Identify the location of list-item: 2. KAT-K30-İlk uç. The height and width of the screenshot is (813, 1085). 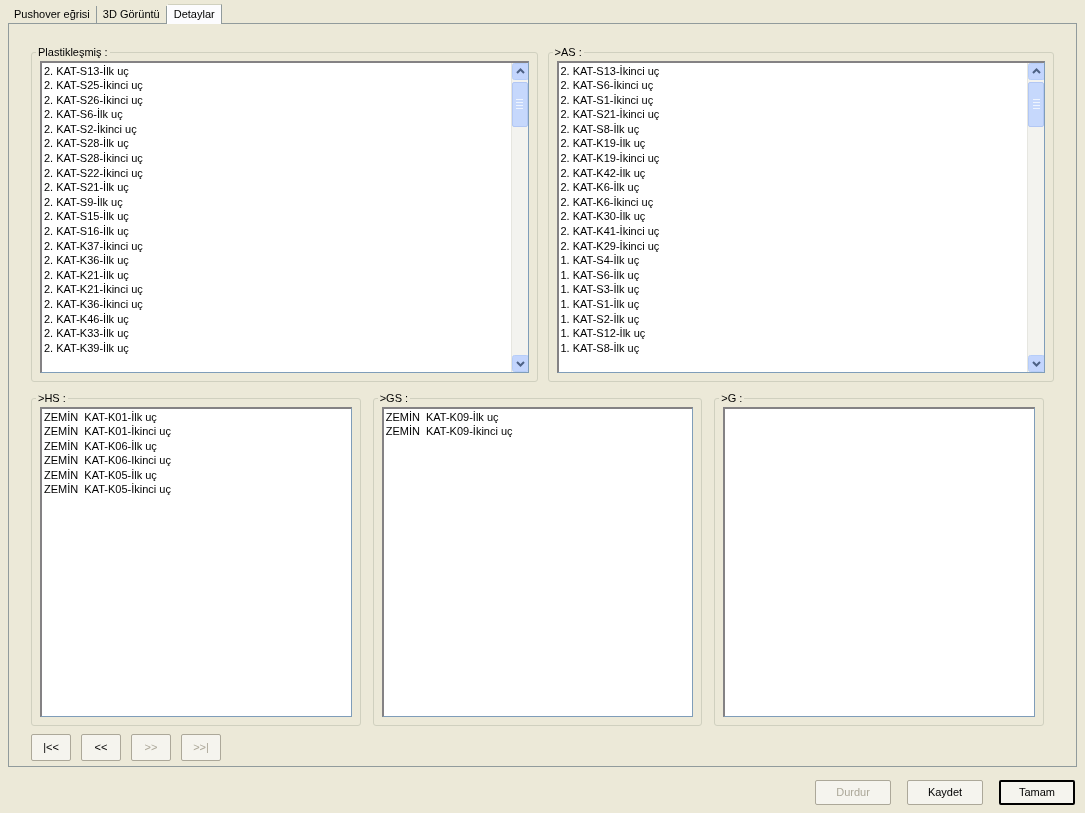
(793, 217).